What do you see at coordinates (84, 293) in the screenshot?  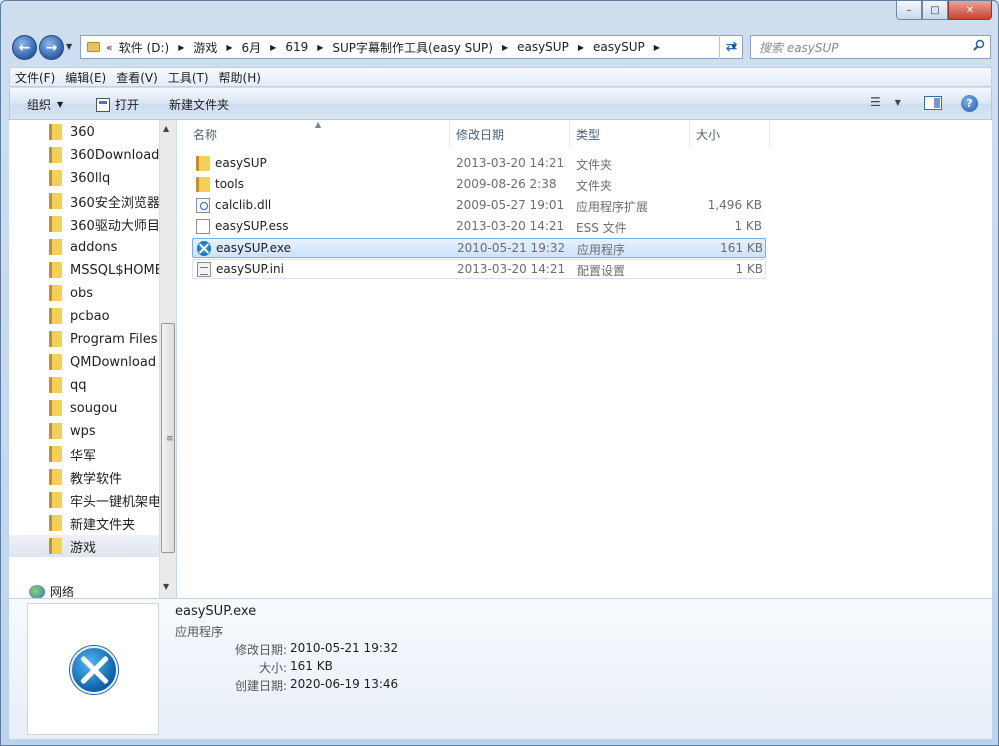 I see `tree-item-folder: obs` at bounding box center [84, 293].